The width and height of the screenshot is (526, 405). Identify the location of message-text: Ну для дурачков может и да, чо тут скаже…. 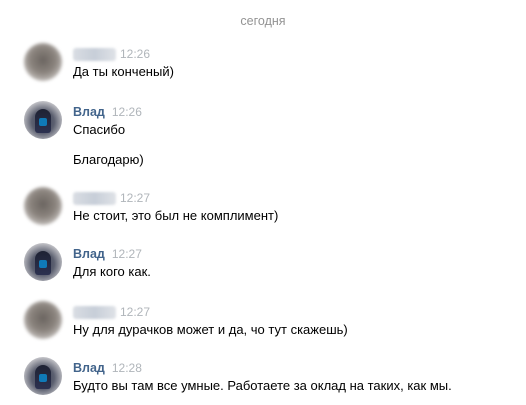
(210, 329).